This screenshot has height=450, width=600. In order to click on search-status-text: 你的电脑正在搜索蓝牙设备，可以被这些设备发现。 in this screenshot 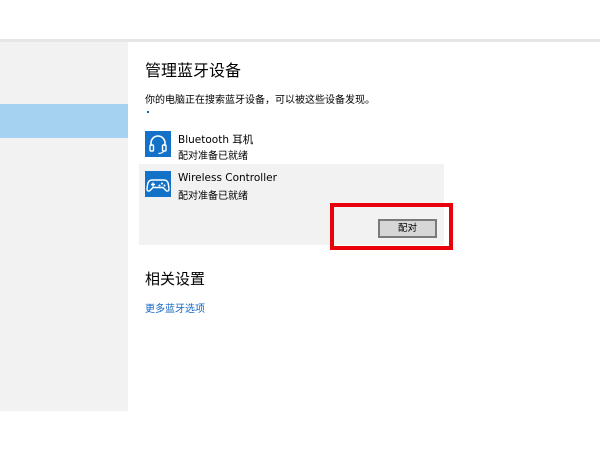, I will do `click(260, 100)`.